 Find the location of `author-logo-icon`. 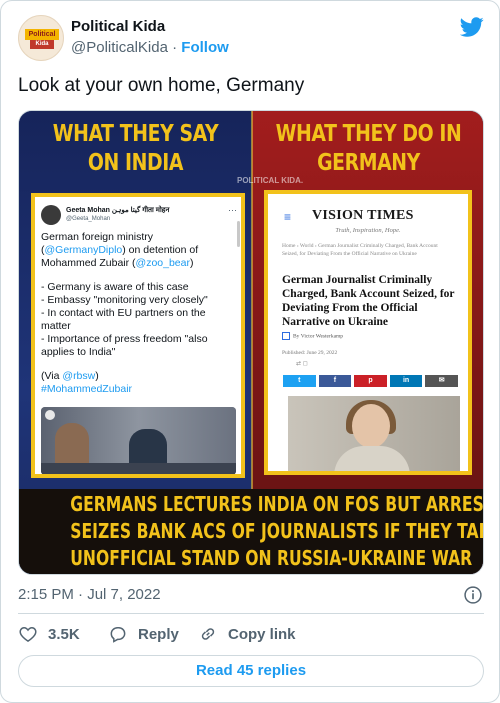

author-logo-icon is located at coordinates (286, 336).